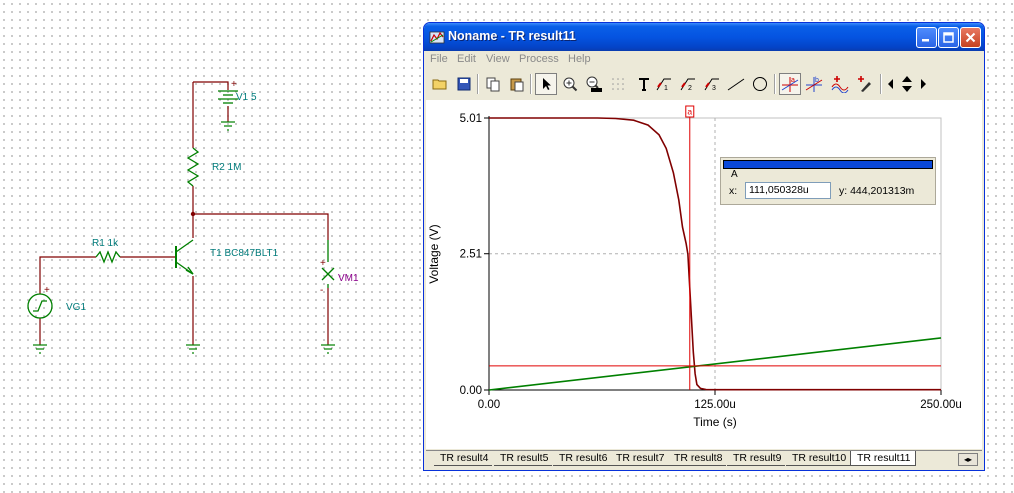 The height and width of the screenshot is (493, 1014). What do you see at coordinates (261, 226) in the screenshot?
I see `wire-collector-vm1` at bounding box center [261, 226].